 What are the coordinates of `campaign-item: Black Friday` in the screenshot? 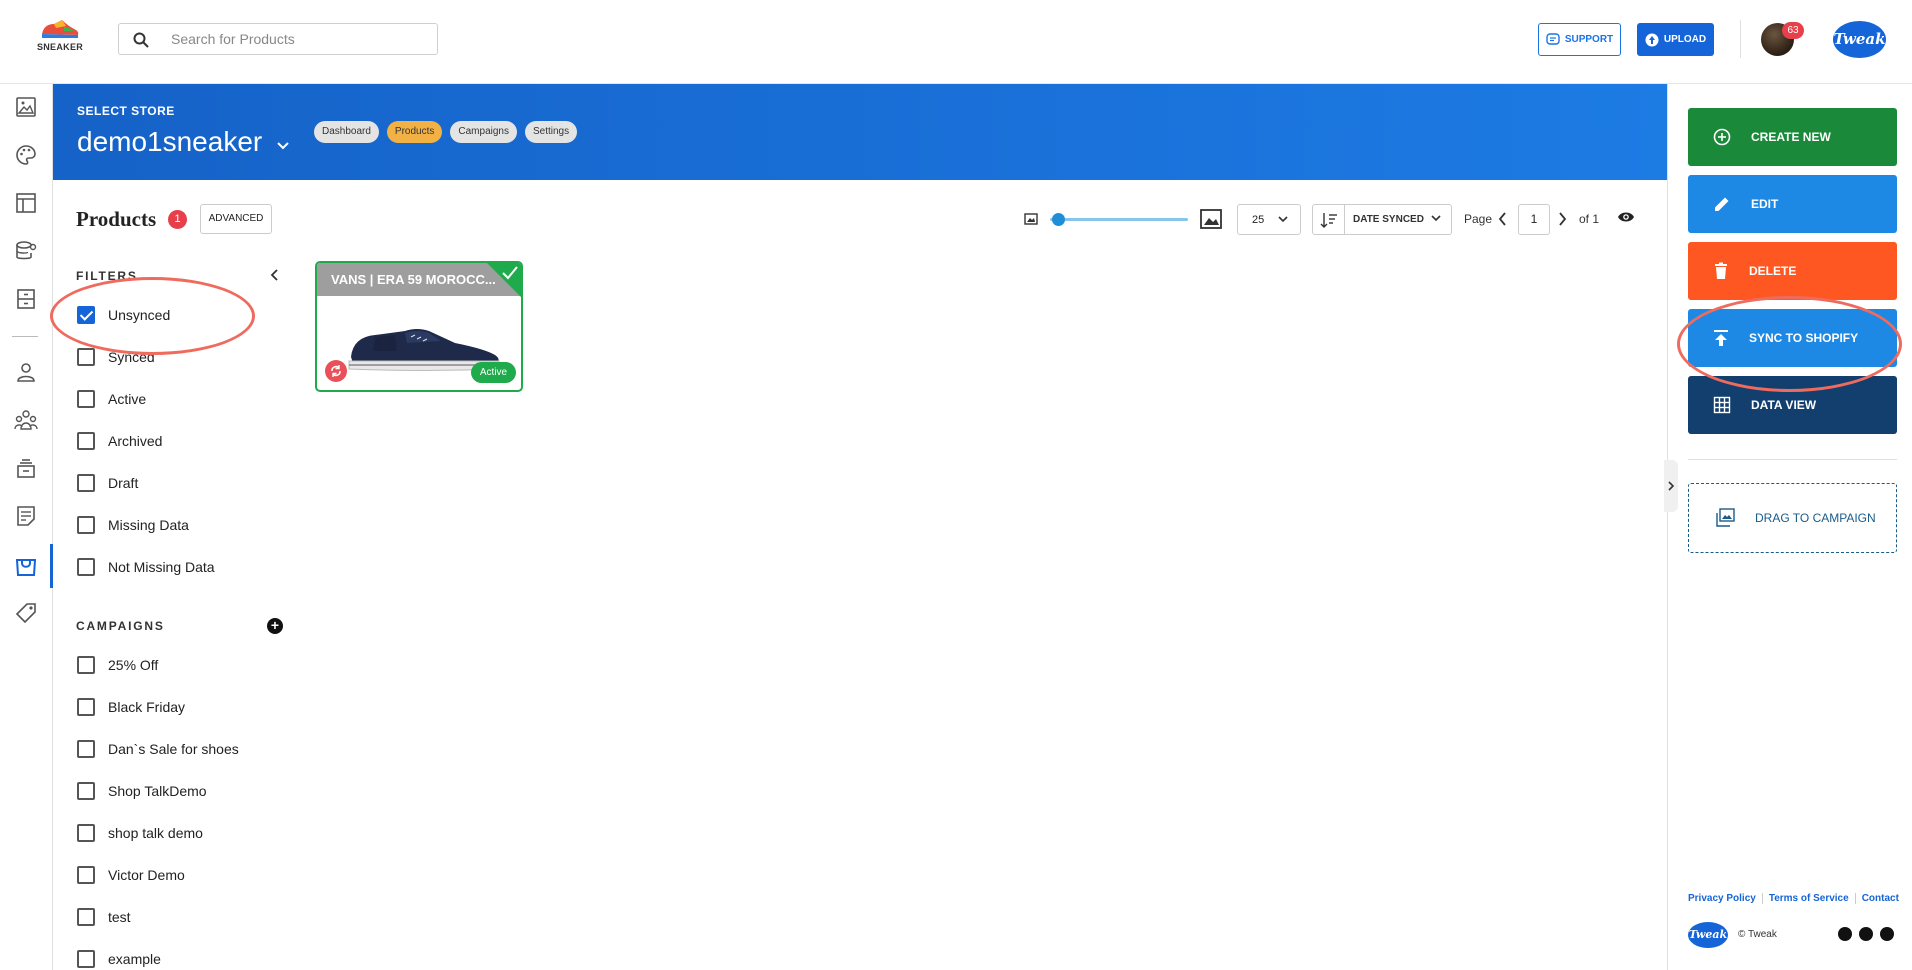 It's located at (131, 707).